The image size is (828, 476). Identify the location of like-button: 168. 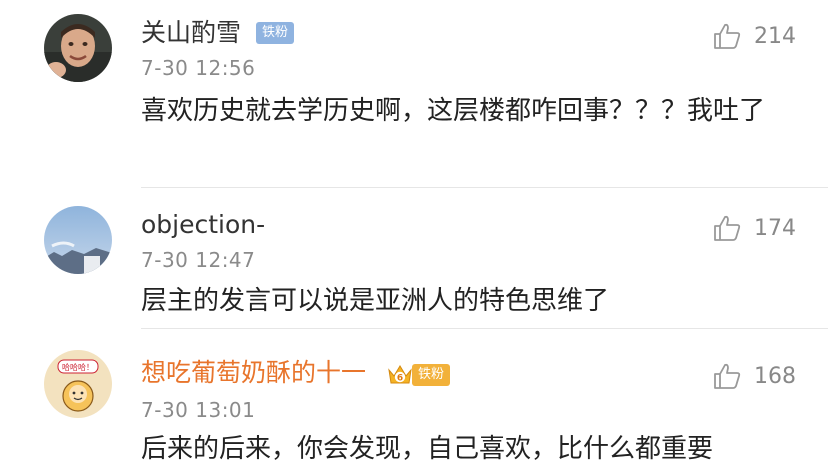
(754, 376).